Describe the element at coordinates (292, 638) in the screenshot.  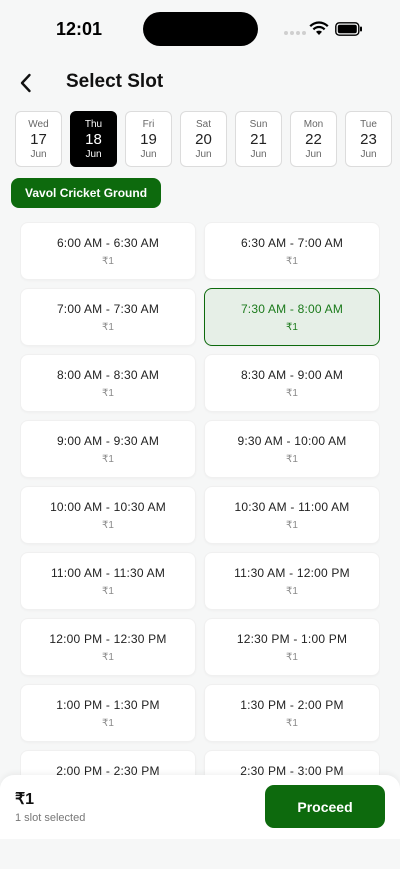
I see `slot-time: 12:30 PM - 1:00 PM` at that location.